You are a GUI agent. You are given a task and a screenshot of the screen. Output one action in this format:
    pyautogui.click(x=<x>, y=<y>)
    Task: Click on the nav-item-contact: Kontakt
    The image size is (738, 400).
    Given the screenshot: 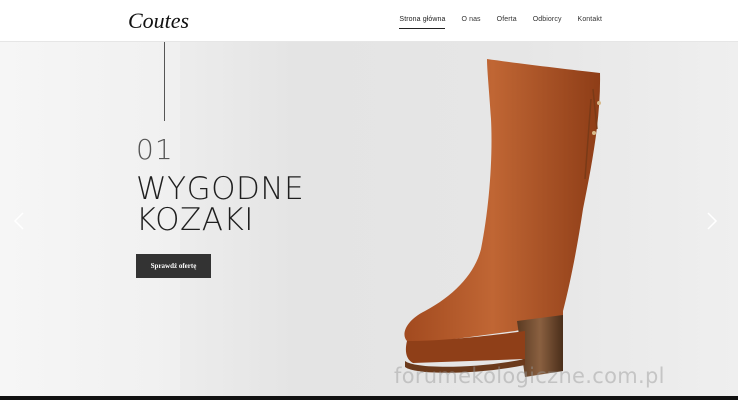 What is the action you would take?
    pyautogui.click(x=590, y=12)
    